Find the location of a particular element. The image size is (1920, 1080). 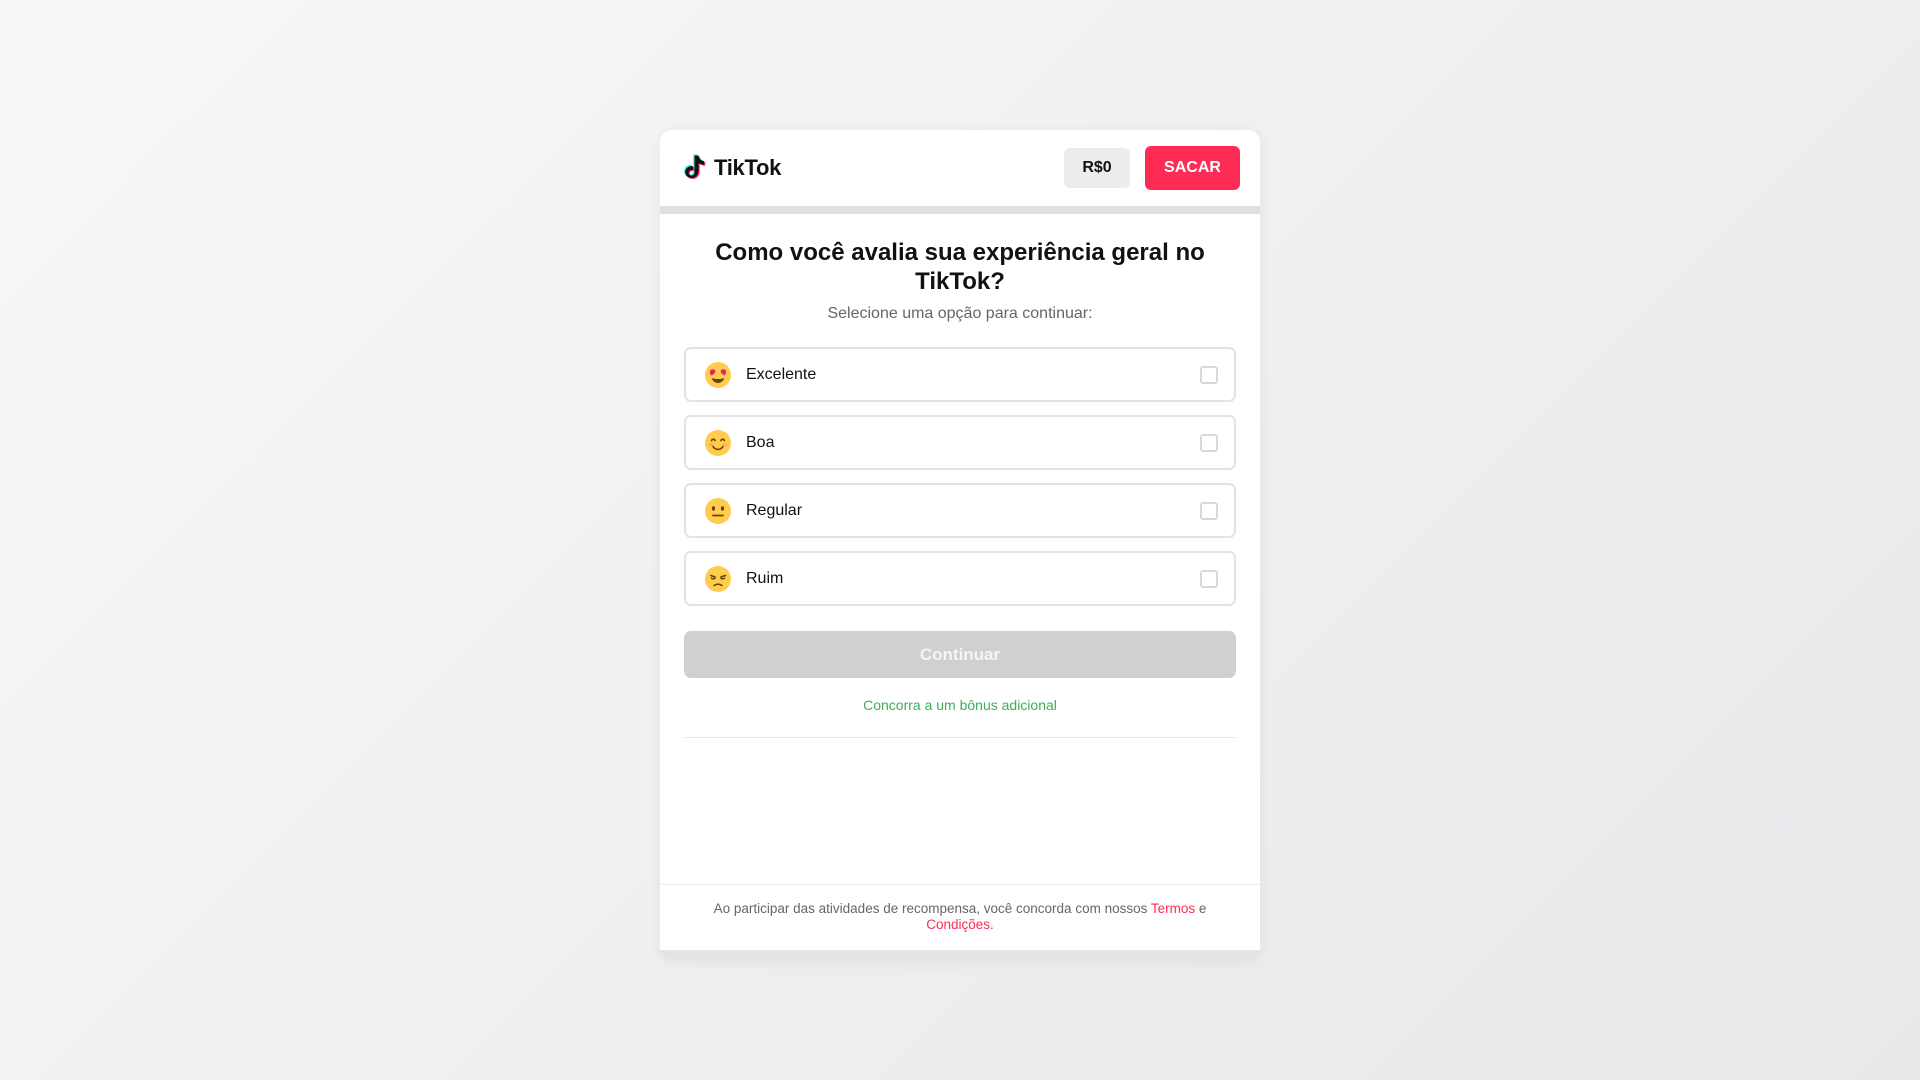

heart-eyes-emoji-icon is located at coordinates (718, 374).